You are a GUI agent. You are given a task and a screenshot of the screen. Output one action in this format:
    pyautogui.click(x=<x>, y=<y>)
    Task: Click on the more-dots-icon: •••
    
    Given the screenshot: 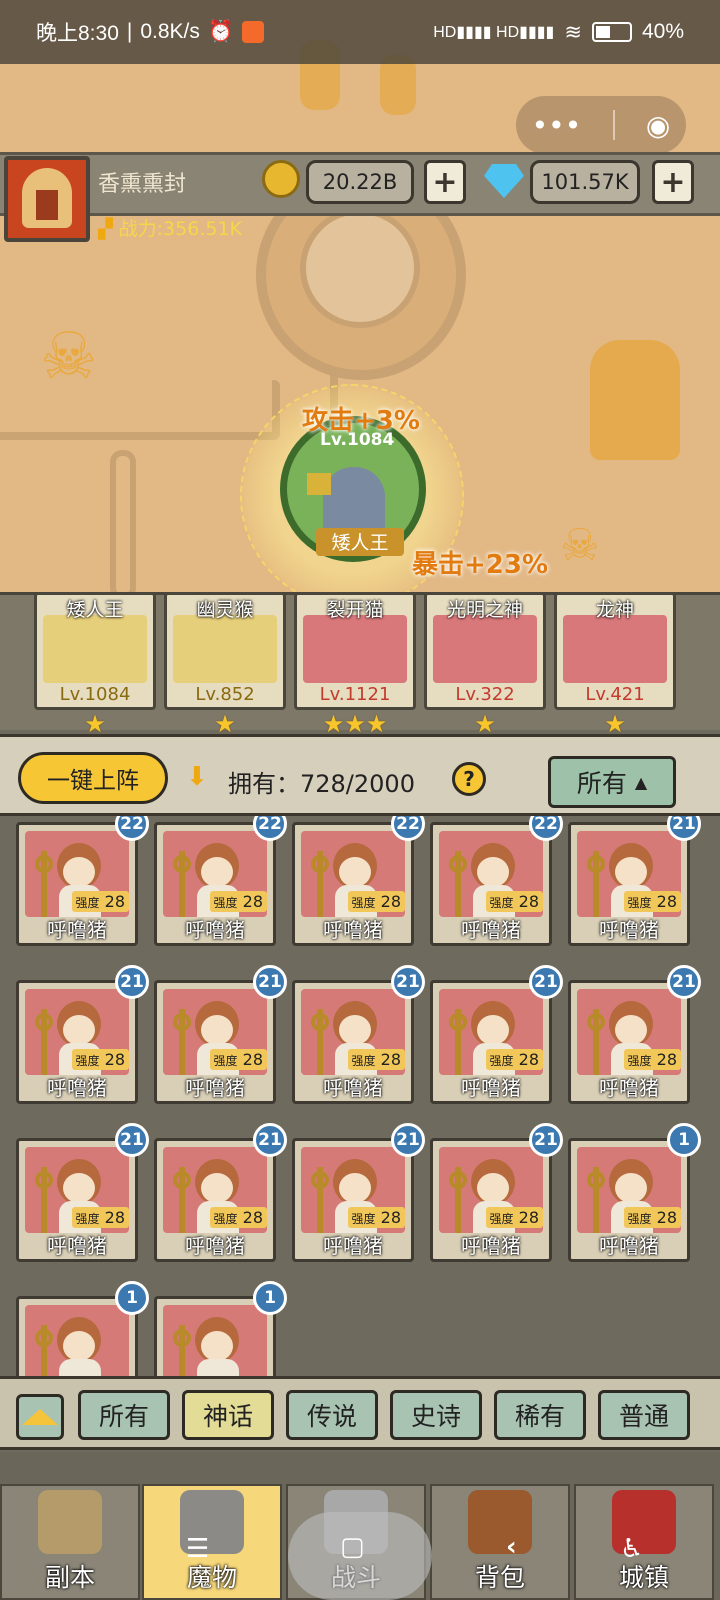 What is the action you would take?
    pyautogui.click(x=557, y=125)
    